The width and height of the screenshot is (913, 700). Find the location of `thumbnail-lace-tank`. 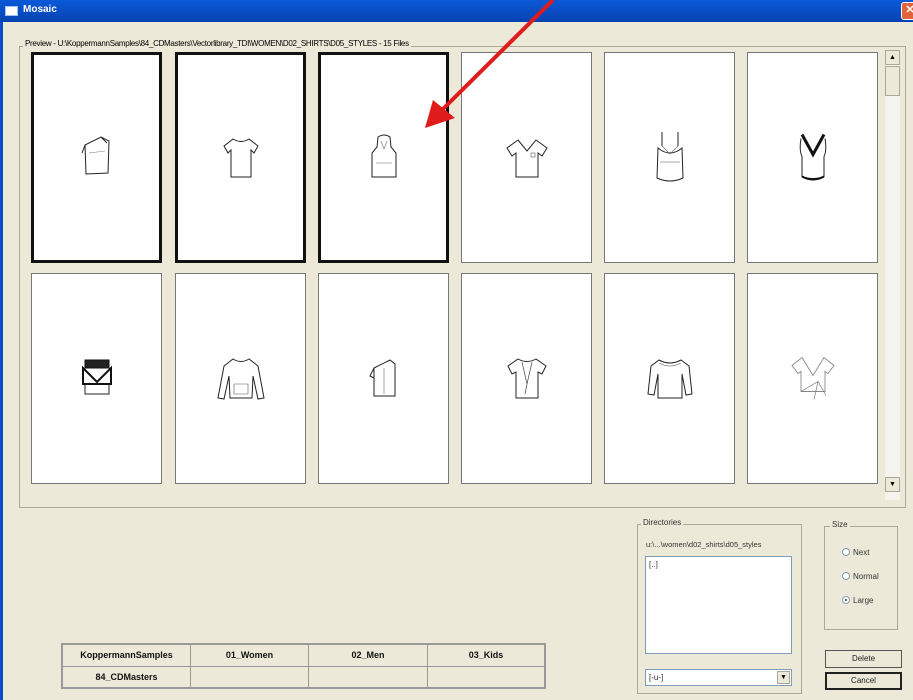

thumbnail-lace-tank is located at coordinates (812, 157).